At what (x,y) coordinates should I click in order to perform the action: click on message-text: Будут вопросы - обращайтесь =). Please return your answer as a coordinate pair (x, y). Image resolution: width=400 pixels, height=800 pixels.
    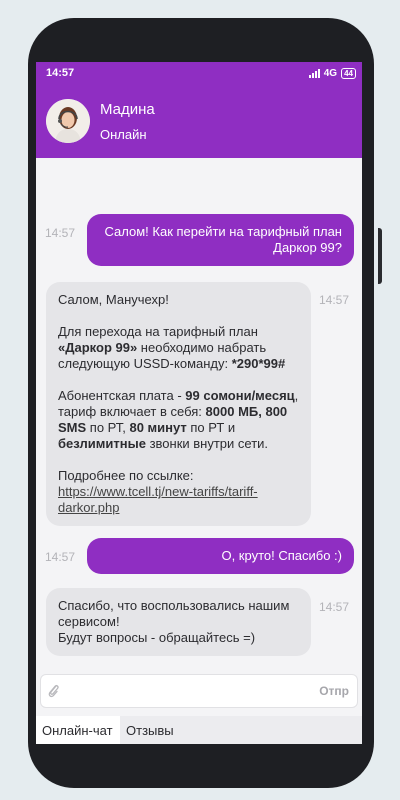
    Looking at the image, I should click on (157, 637).